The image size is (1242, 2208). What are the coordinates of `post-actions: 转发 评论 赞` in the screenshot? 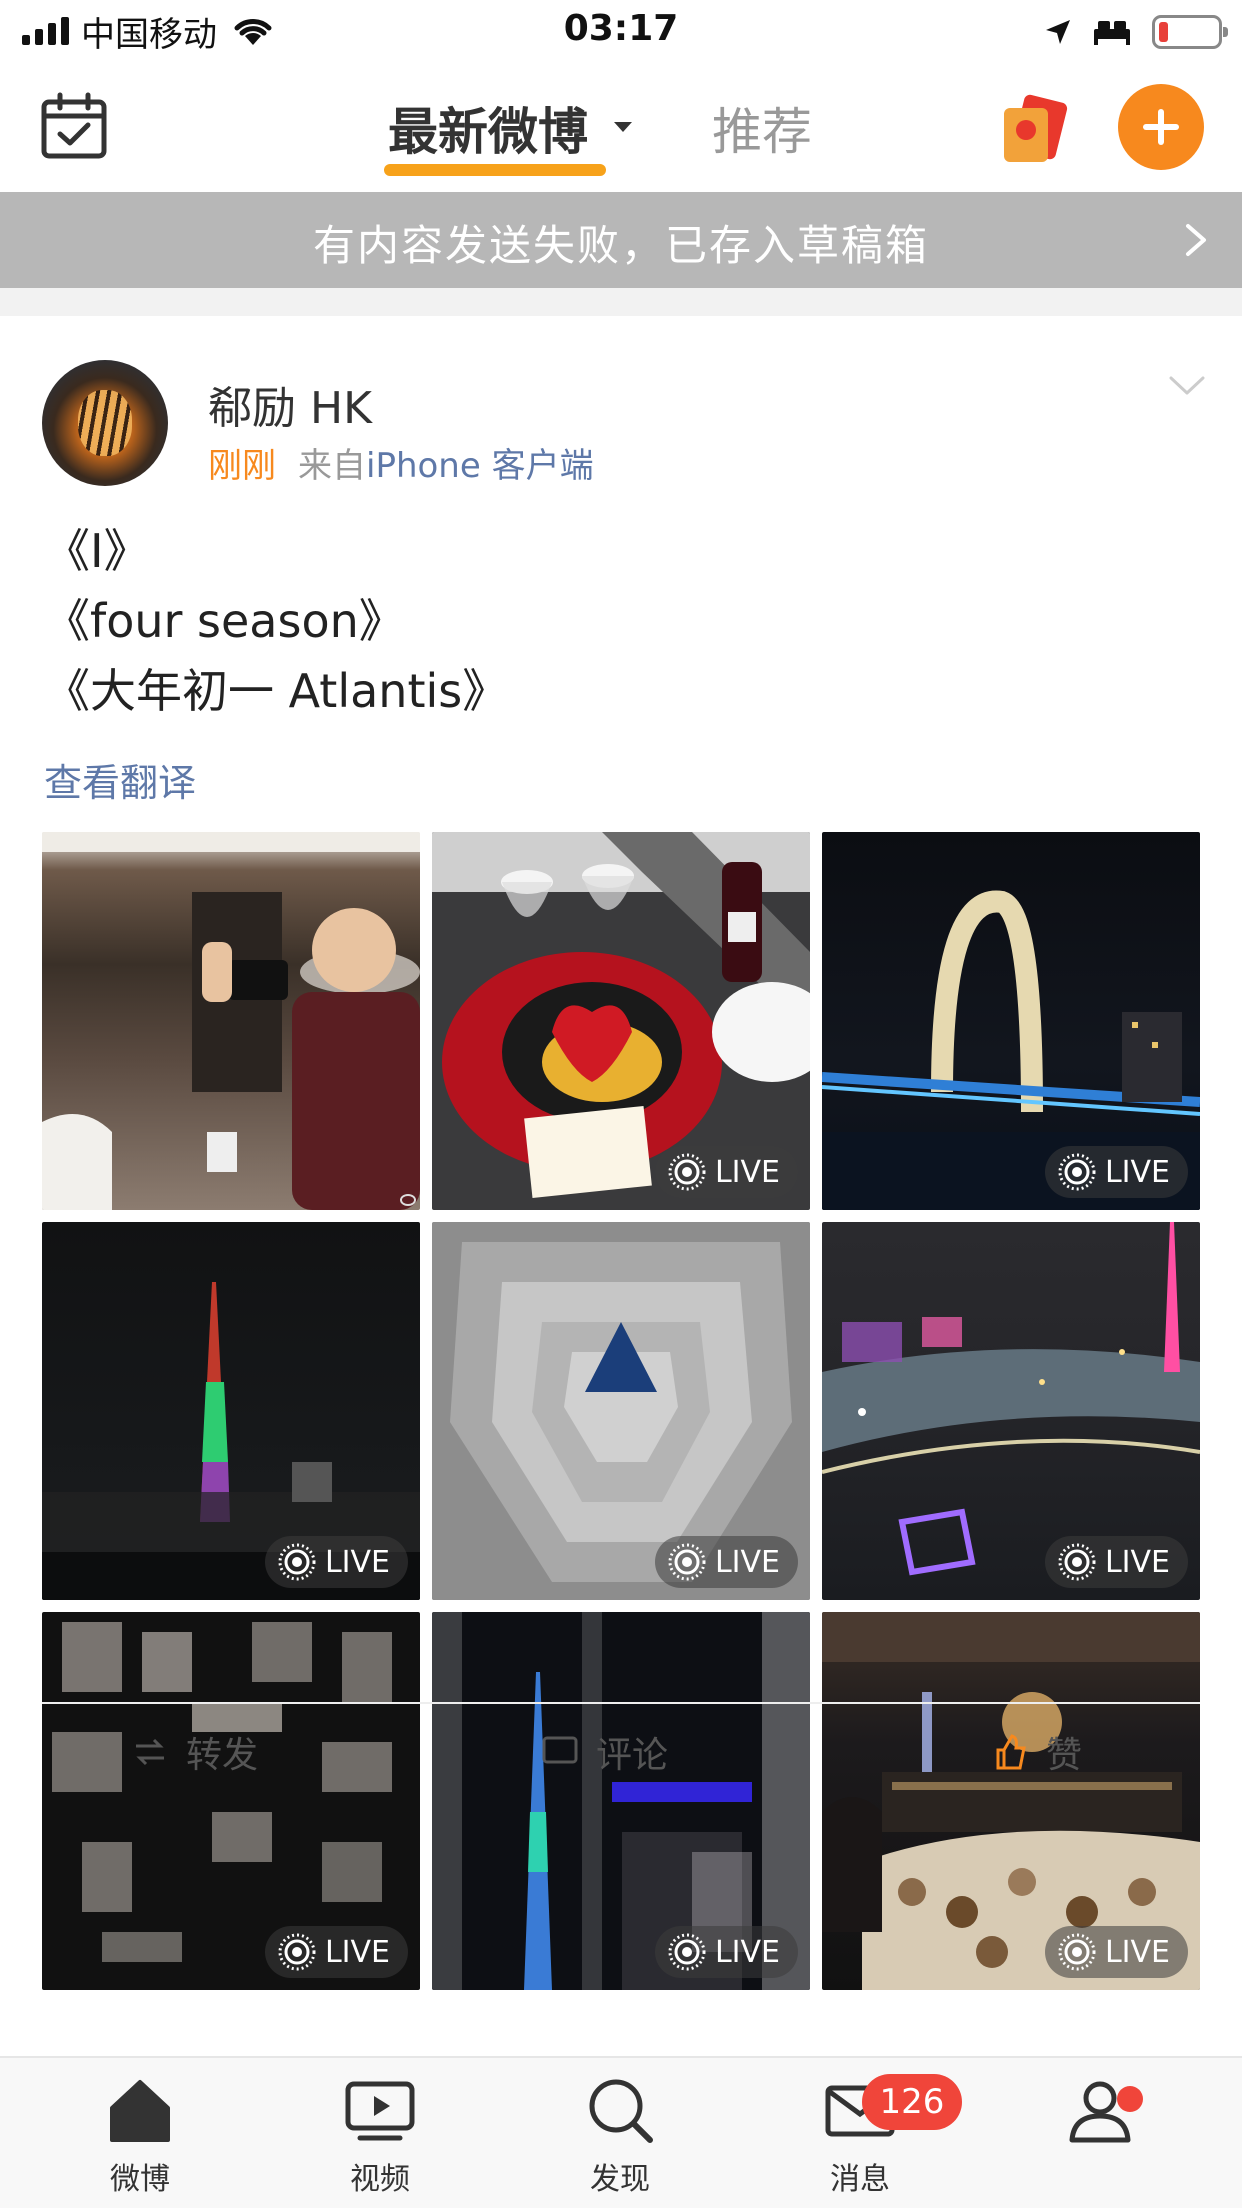 It's located at (621, 1756).